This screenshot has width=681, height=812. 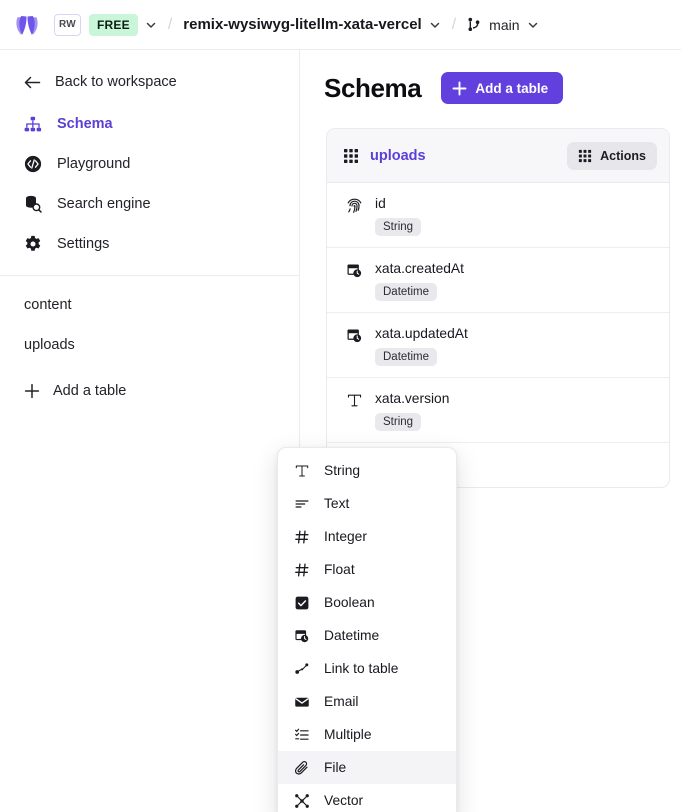 I want to click on branch-name-label: main, so click(x=504, y=24).